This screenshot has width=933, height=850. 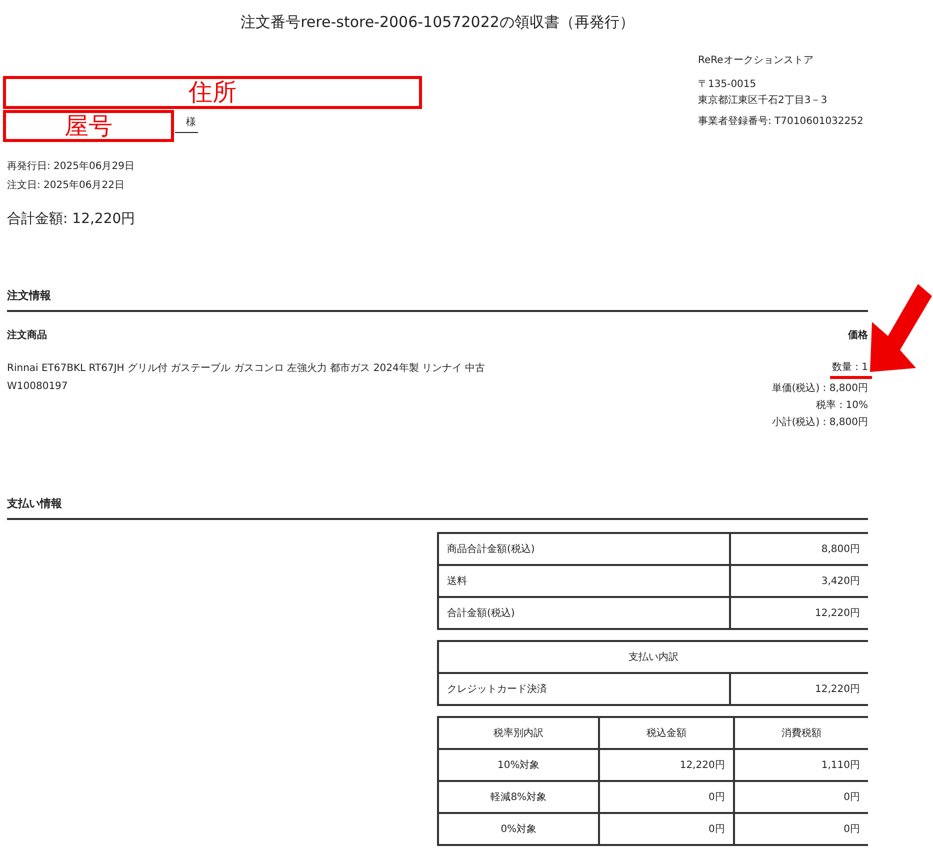 I want to click on price-detail: 数量 : 1, so click(x=850, y=368).